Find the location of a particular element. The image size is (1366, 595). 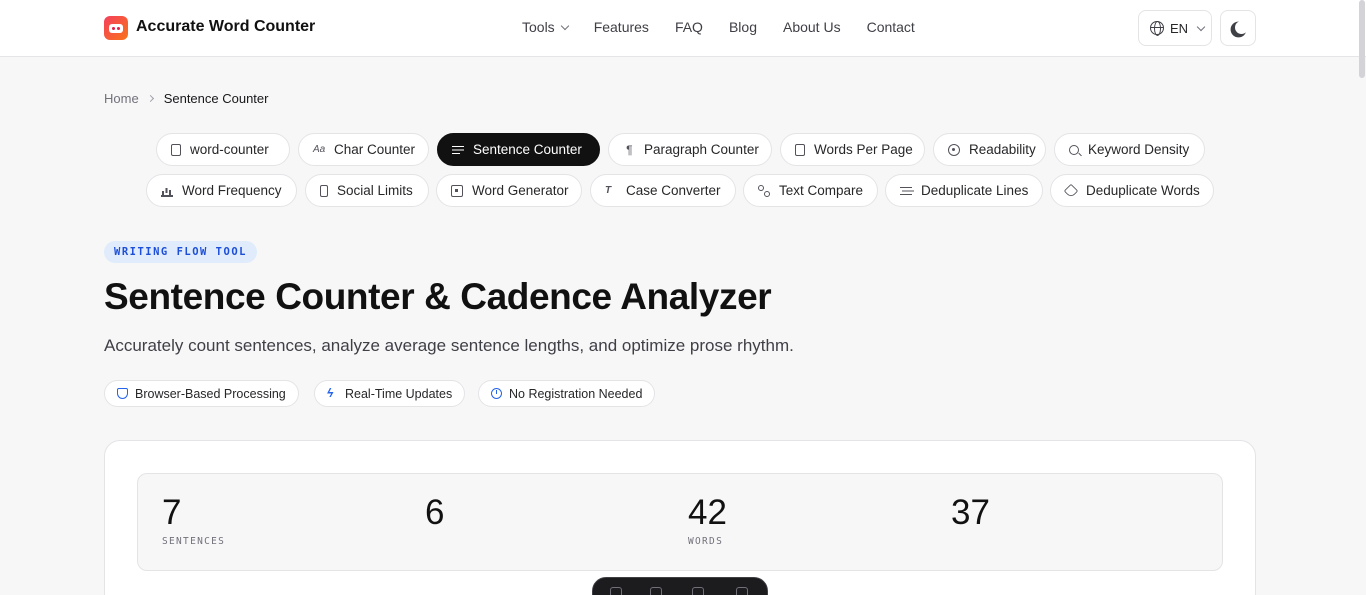

robot-face-icon is located at coordinates (116, 28).